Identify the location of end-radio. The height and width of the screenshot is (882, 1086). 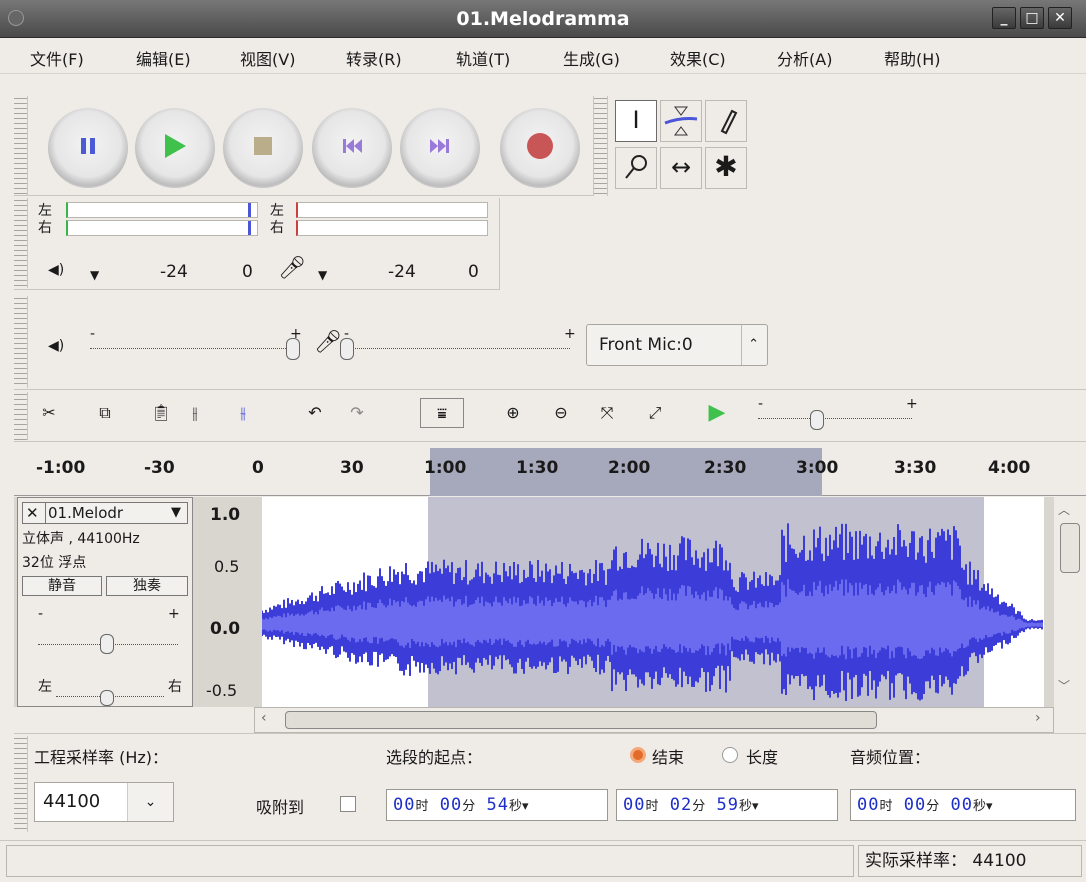
(638, 755).